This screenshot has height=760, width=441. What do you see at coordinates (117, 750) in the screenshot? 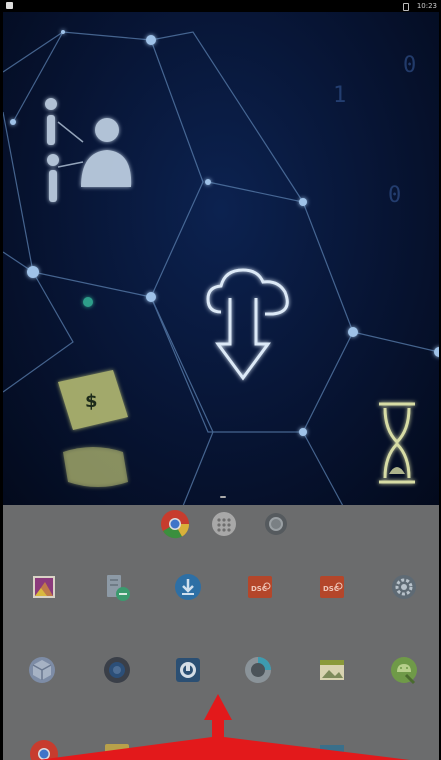
I see `file-icon` at bounding box center [117, 750].